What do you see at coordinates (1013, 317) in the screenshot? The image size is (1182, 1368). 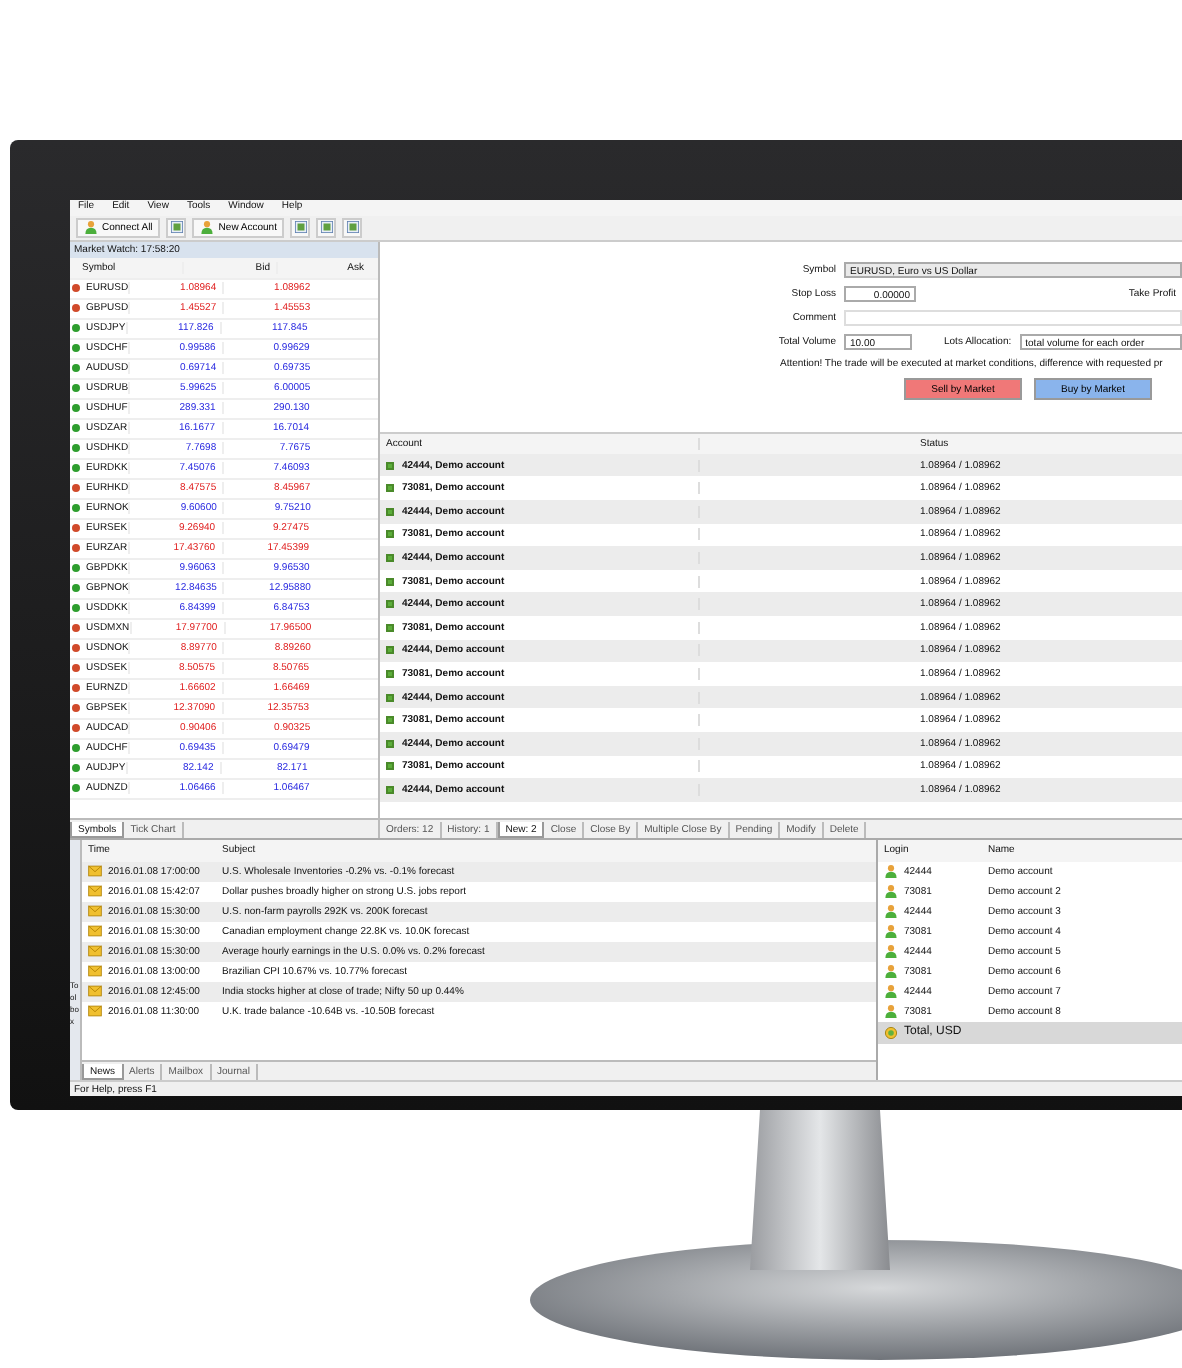 I see `comment-field` at bounding box center [1013, 317].